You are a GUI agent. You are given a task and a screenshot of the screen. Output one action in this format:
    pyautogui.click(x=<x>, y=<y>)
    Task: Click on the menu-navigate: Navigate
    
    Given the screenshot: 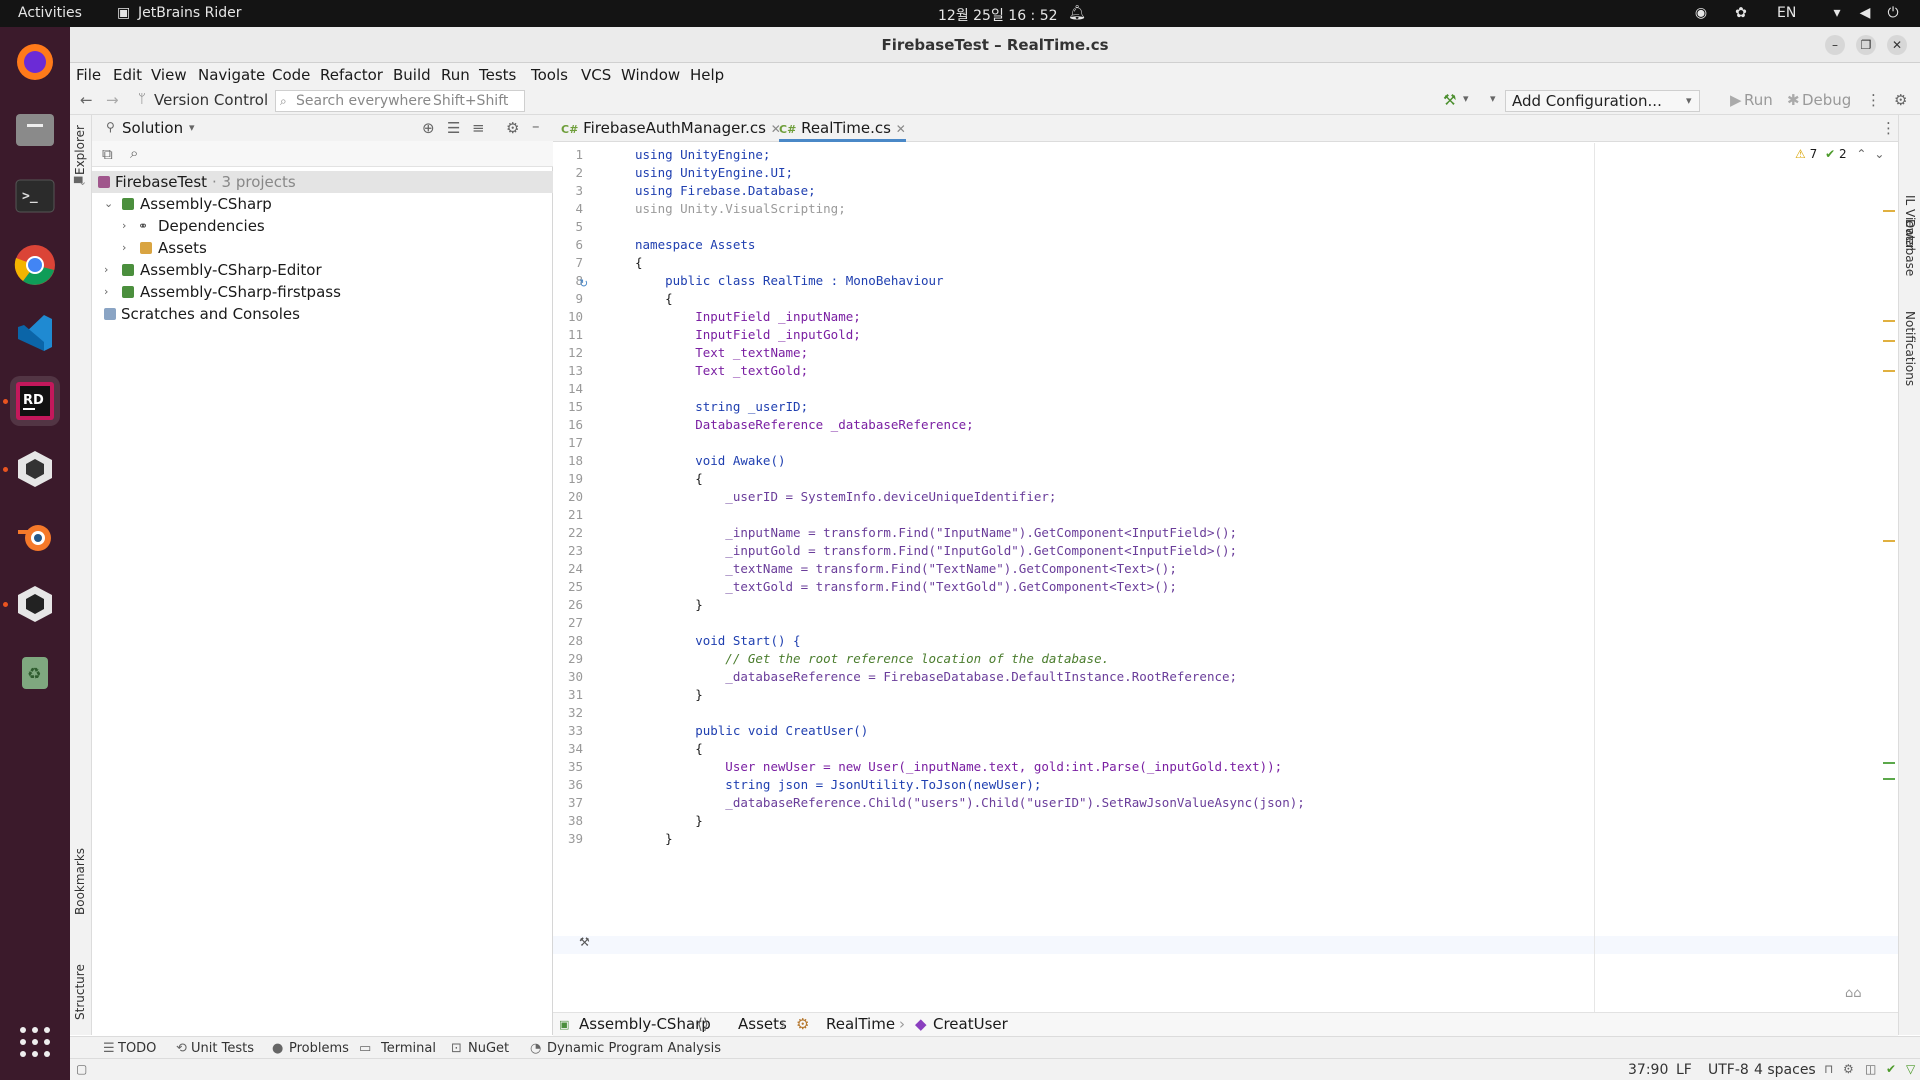 What is the action you would take?
    pyautogui.click(x=231, y=75)
    